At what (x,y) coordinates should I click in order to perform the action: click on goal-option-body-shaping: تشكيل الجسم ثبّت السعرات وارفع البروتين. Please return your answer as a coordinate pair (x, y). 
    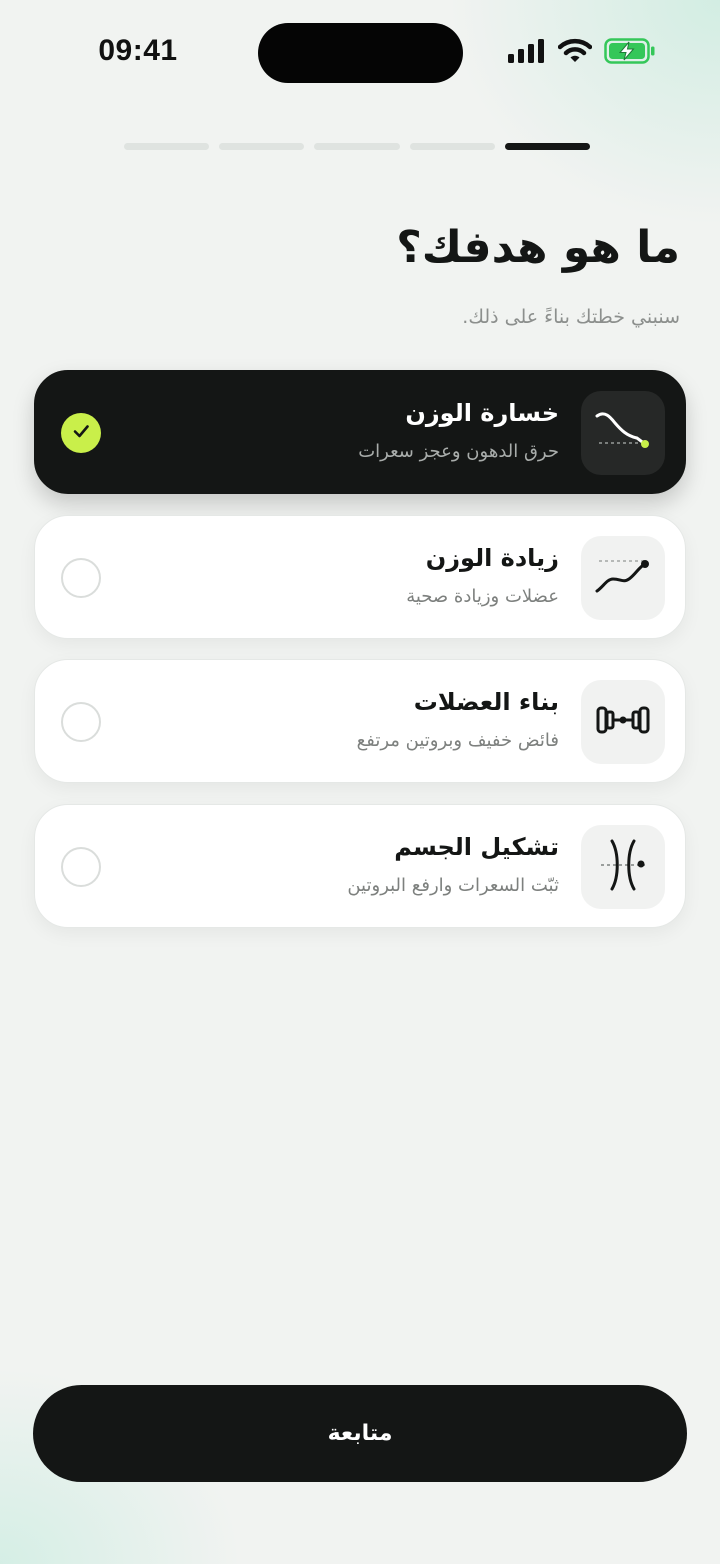
    Looking at the image, I should click on (360, 866).